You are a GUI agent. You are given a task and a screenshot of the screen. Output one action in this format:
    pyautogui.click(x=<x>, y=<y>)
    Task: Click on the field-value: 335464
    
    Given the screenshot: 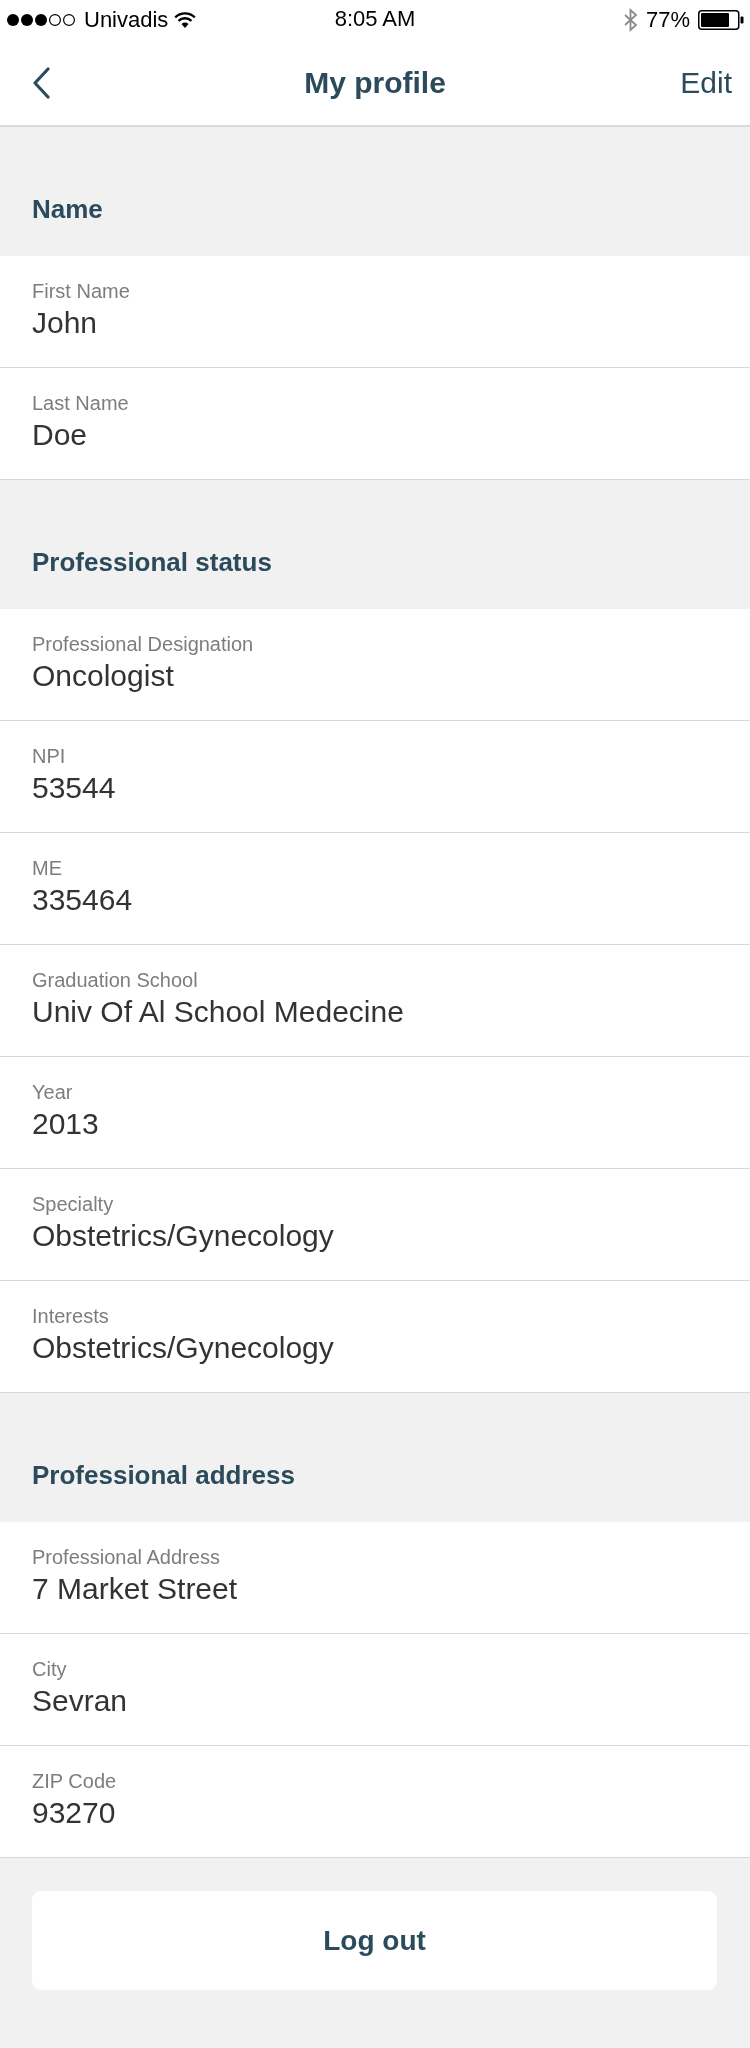 What is the action you would take?
    pyautogui.click(x=82, y=900)
    